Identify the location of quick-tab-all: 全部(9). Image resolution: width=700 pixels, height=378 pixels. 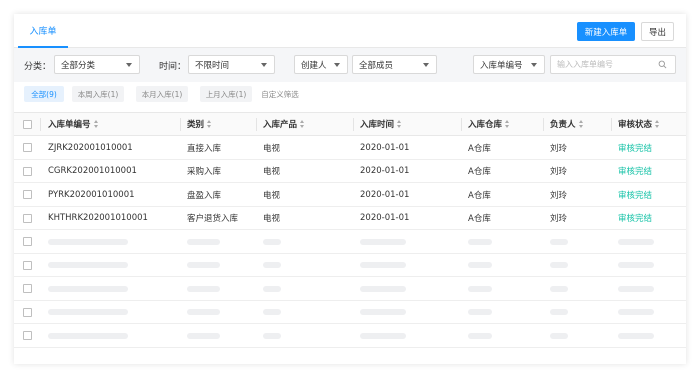
(44, 94).